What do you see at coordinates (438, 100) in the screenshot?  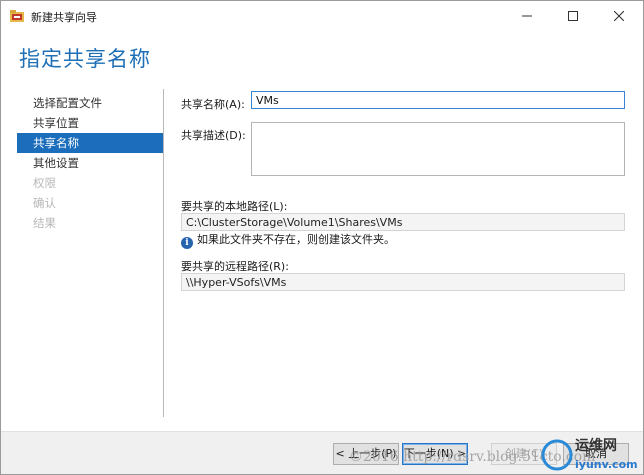 I see `share-name-input` at bounding box center [438, 100].